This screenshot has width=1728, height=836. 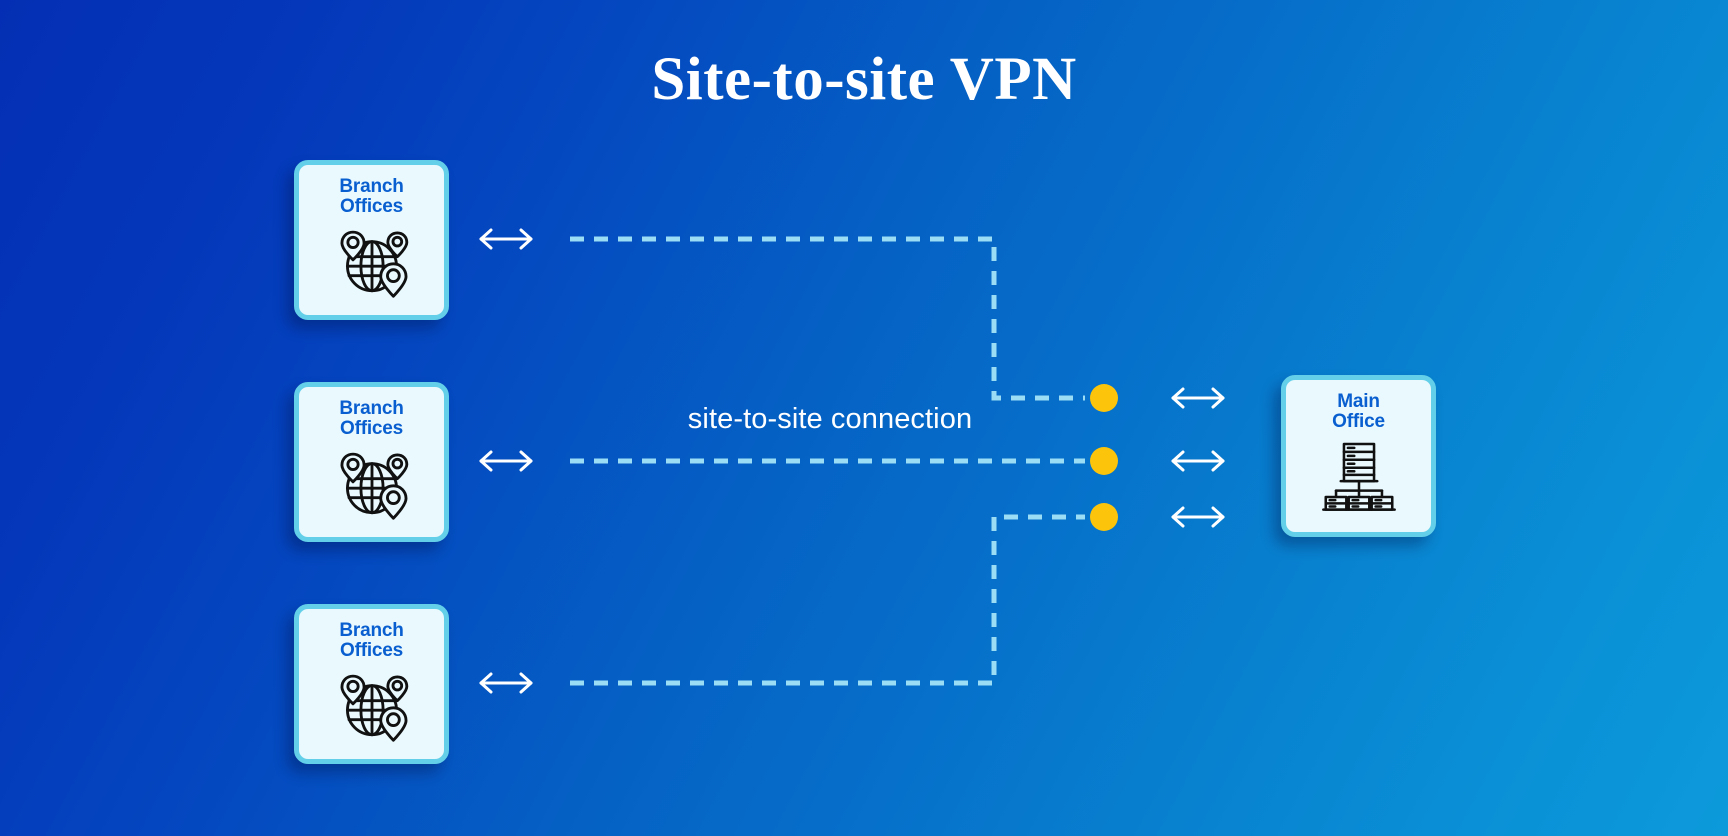 I want to click on link-1-path, so click(x=827, y=318).